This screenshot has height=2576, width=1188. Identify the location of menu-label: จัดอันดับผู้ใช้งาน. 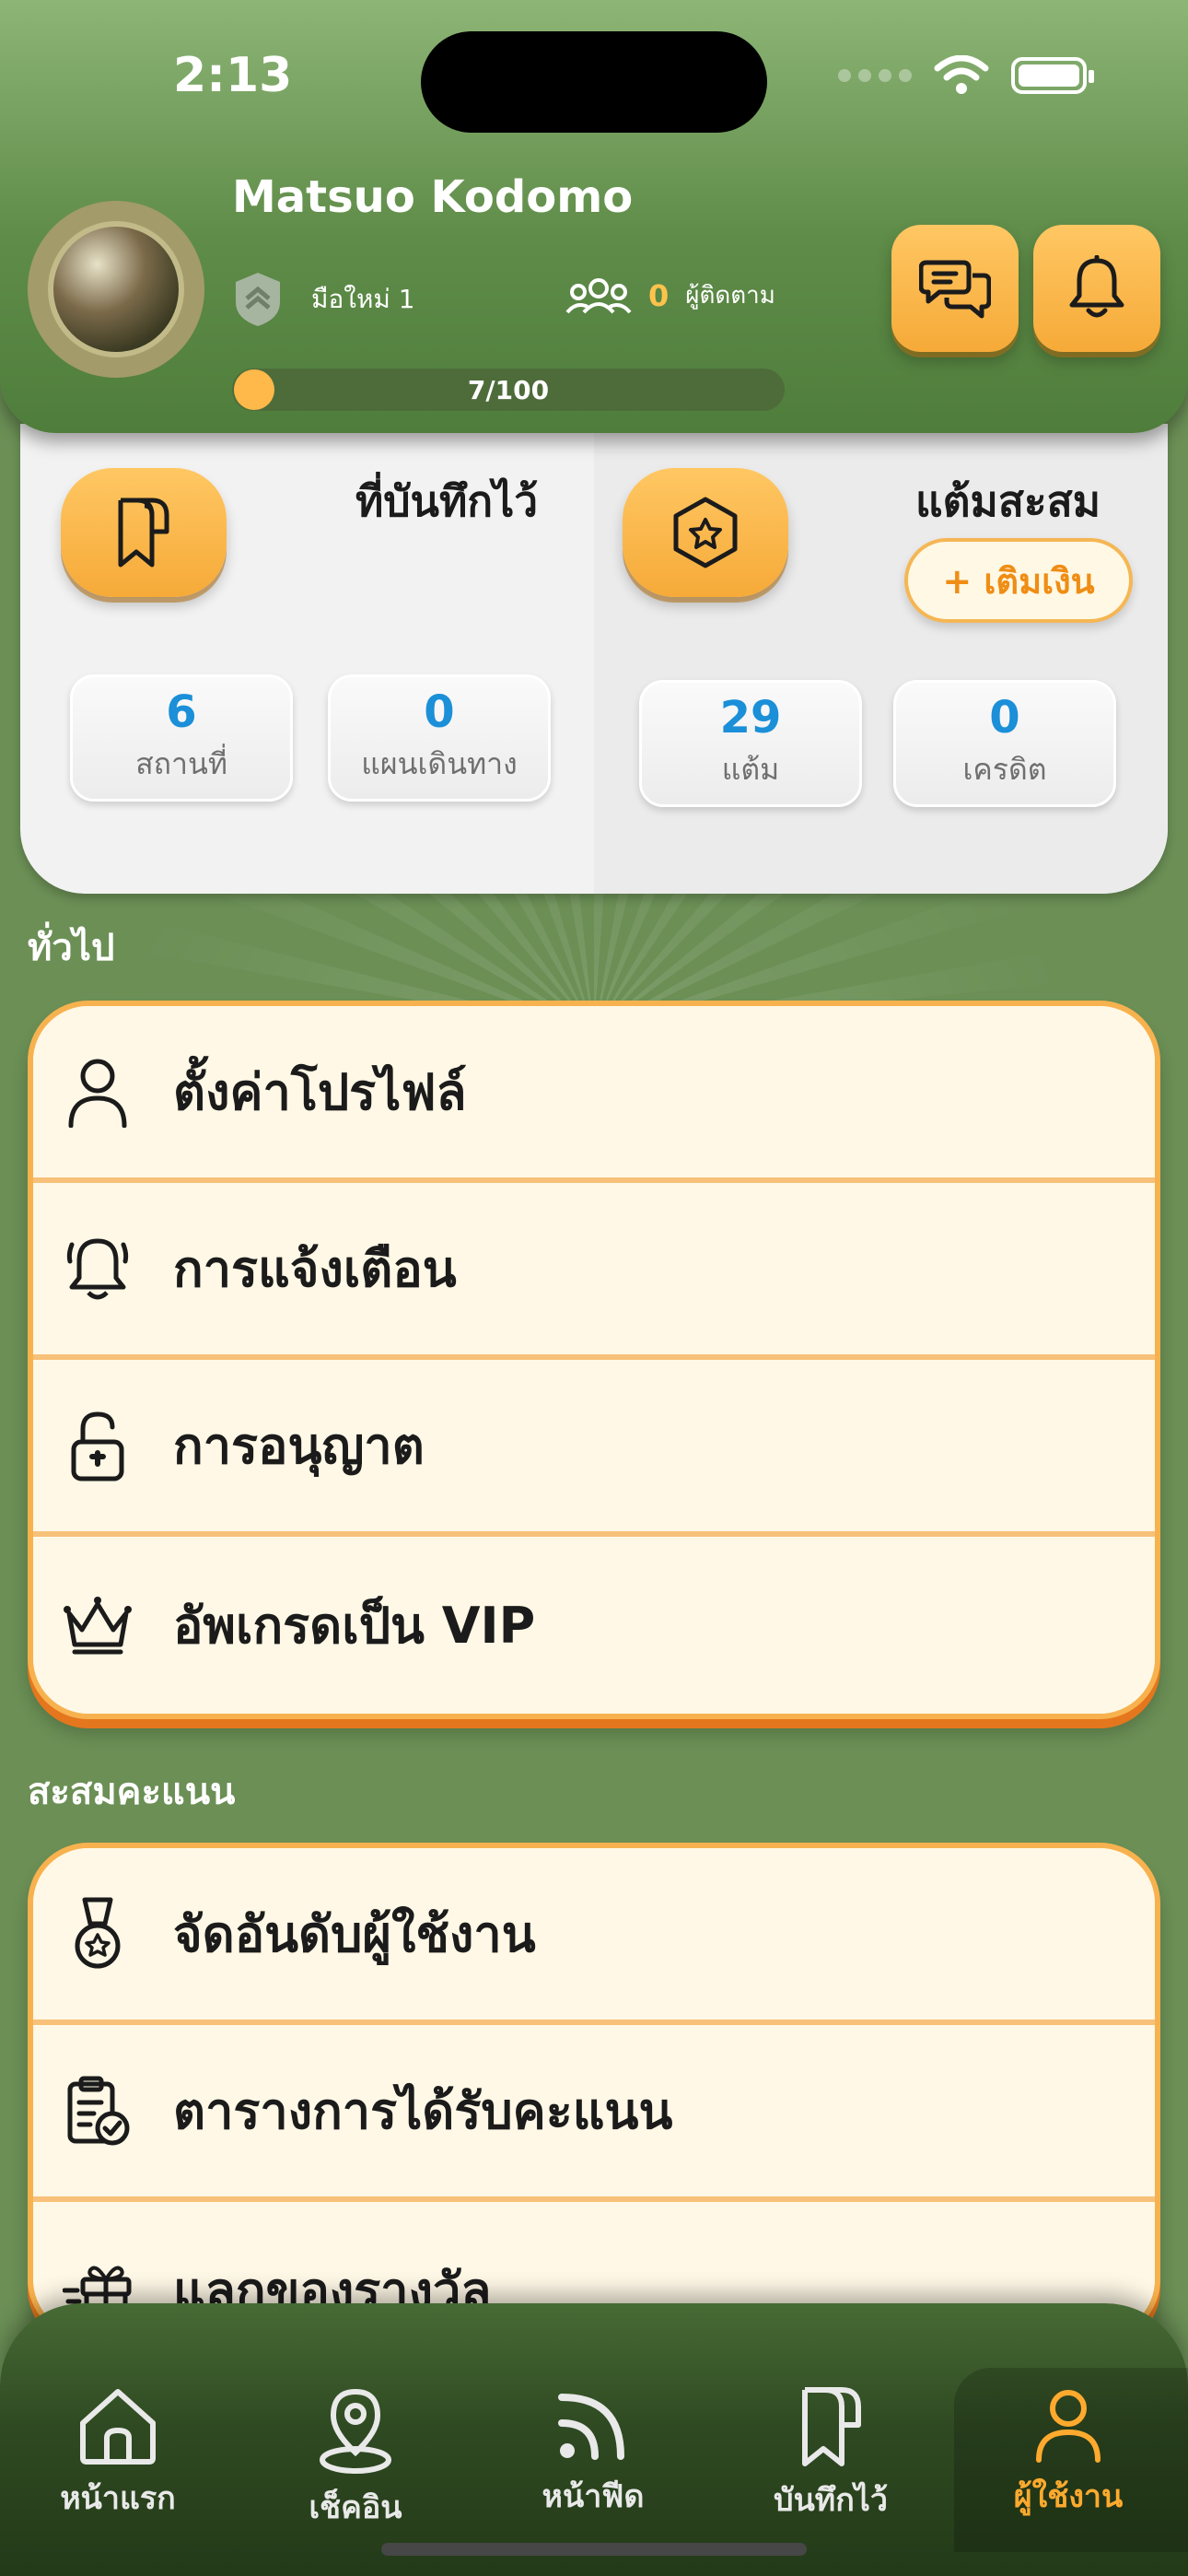
(354, 1934).